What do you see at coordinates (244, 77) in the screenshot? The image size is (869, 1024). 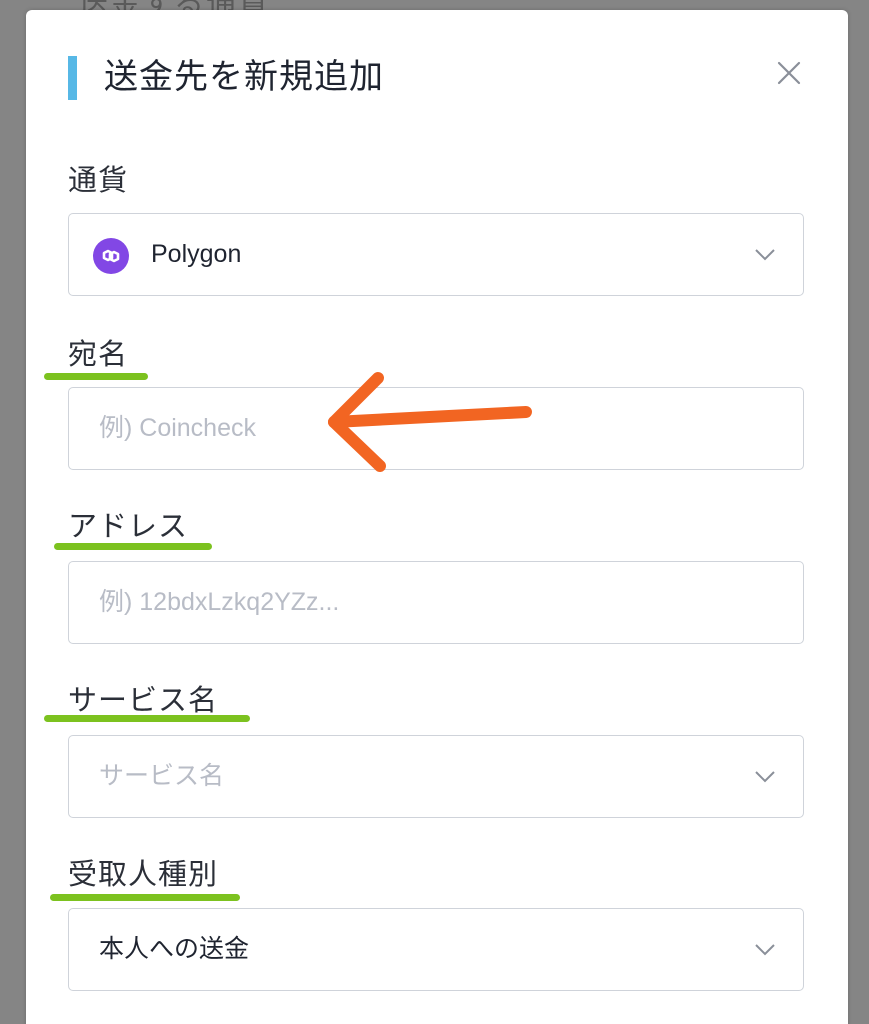 I see `modal-title: 送金先を新規追加` at bounding box center [244, 77].